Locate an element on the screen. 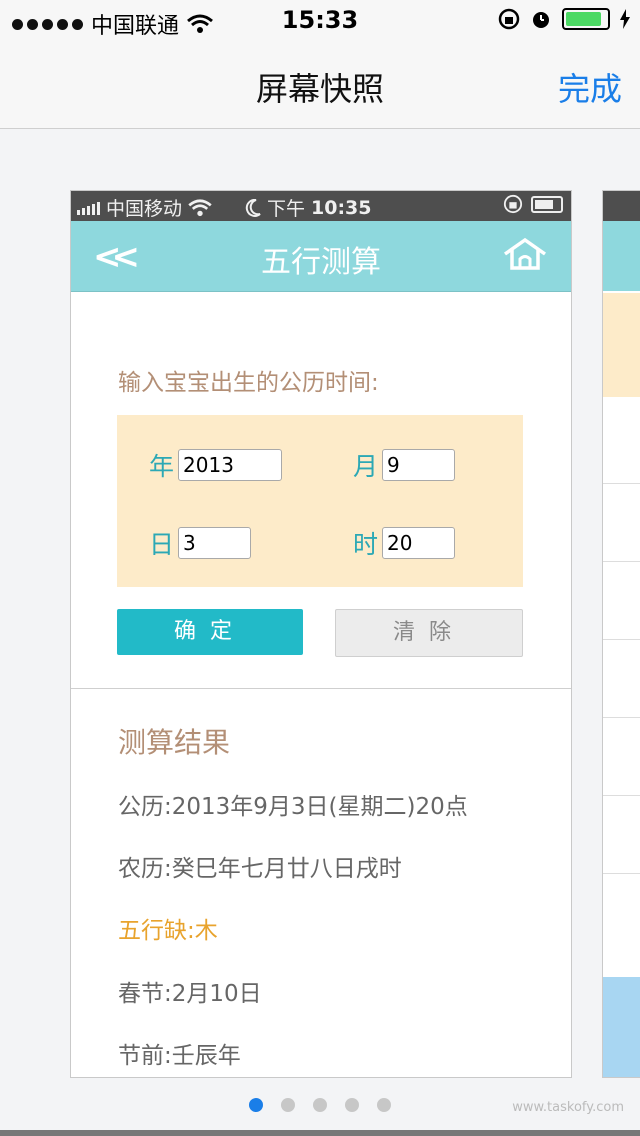 Image resolution: width=640 pixels, height=1136 pixels. rotation-lock-icon is located at coordinates (509, 19).